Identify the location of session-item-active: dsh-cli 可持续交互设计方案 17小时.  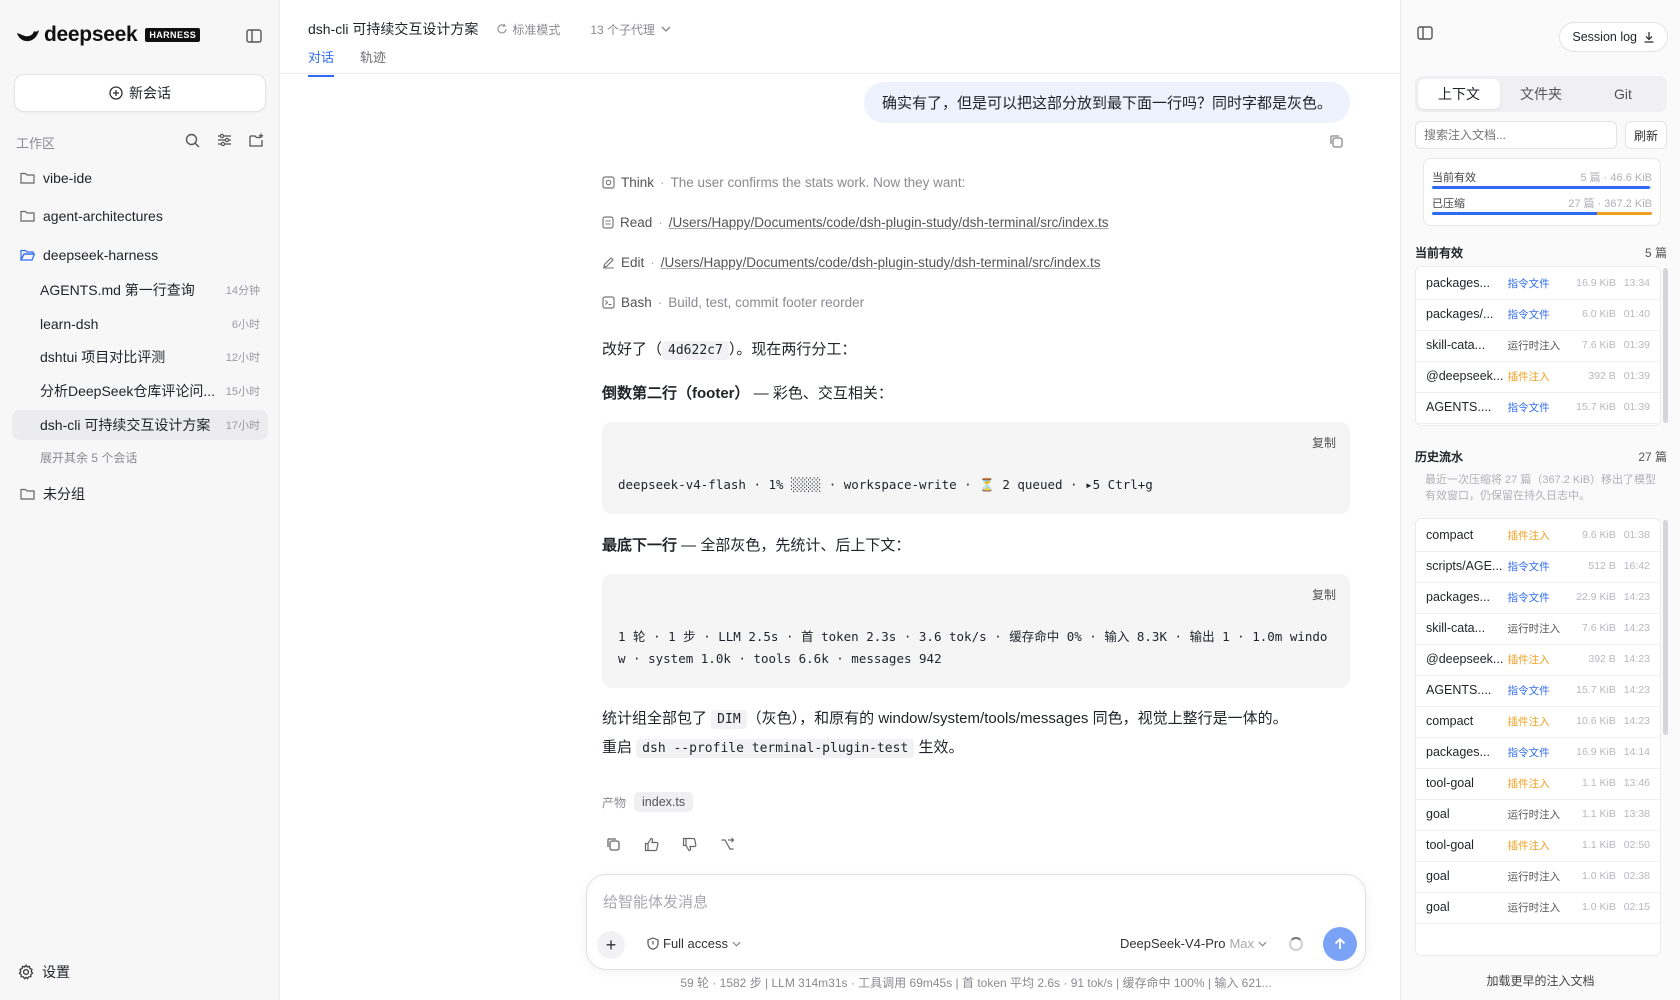
(140, 425).